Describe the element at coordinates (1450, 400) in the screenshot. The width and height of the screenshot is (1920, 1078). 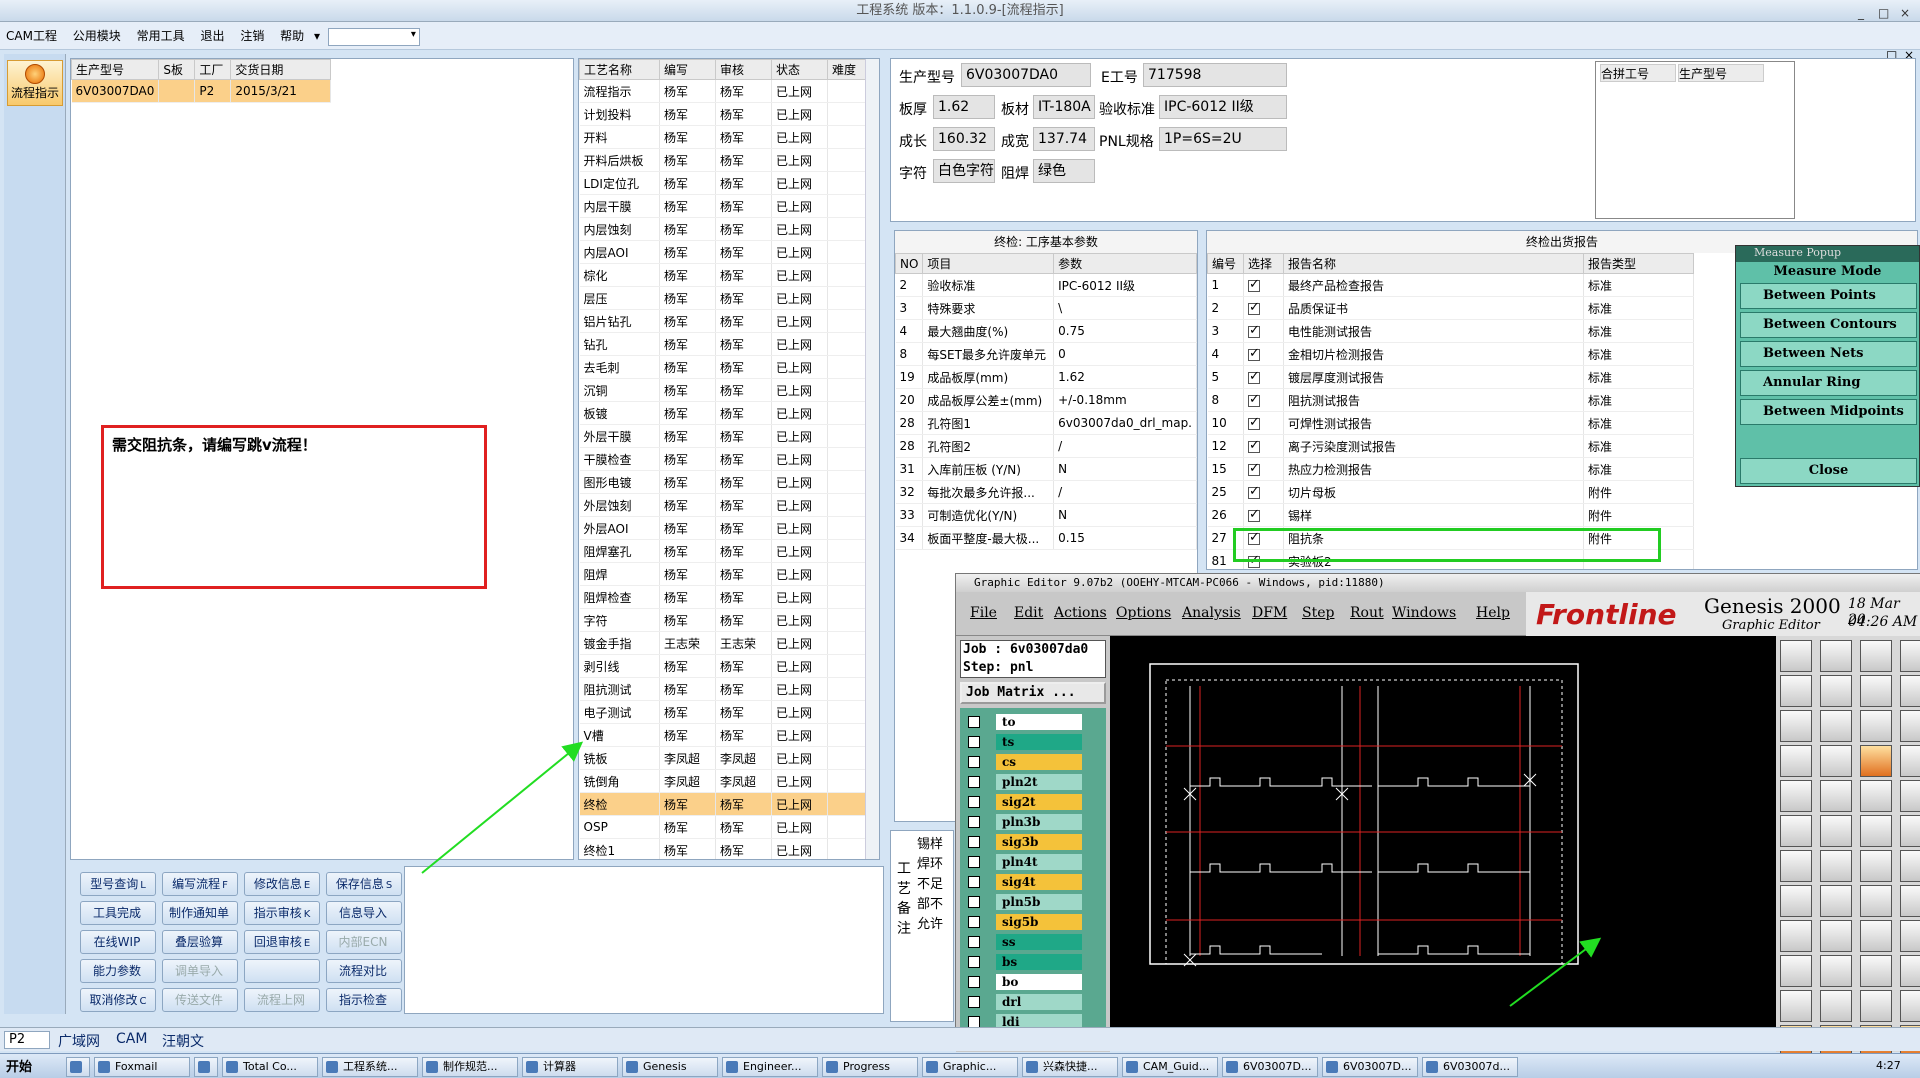
I see `table-row: 8阻抗测试报告标准` at that location.